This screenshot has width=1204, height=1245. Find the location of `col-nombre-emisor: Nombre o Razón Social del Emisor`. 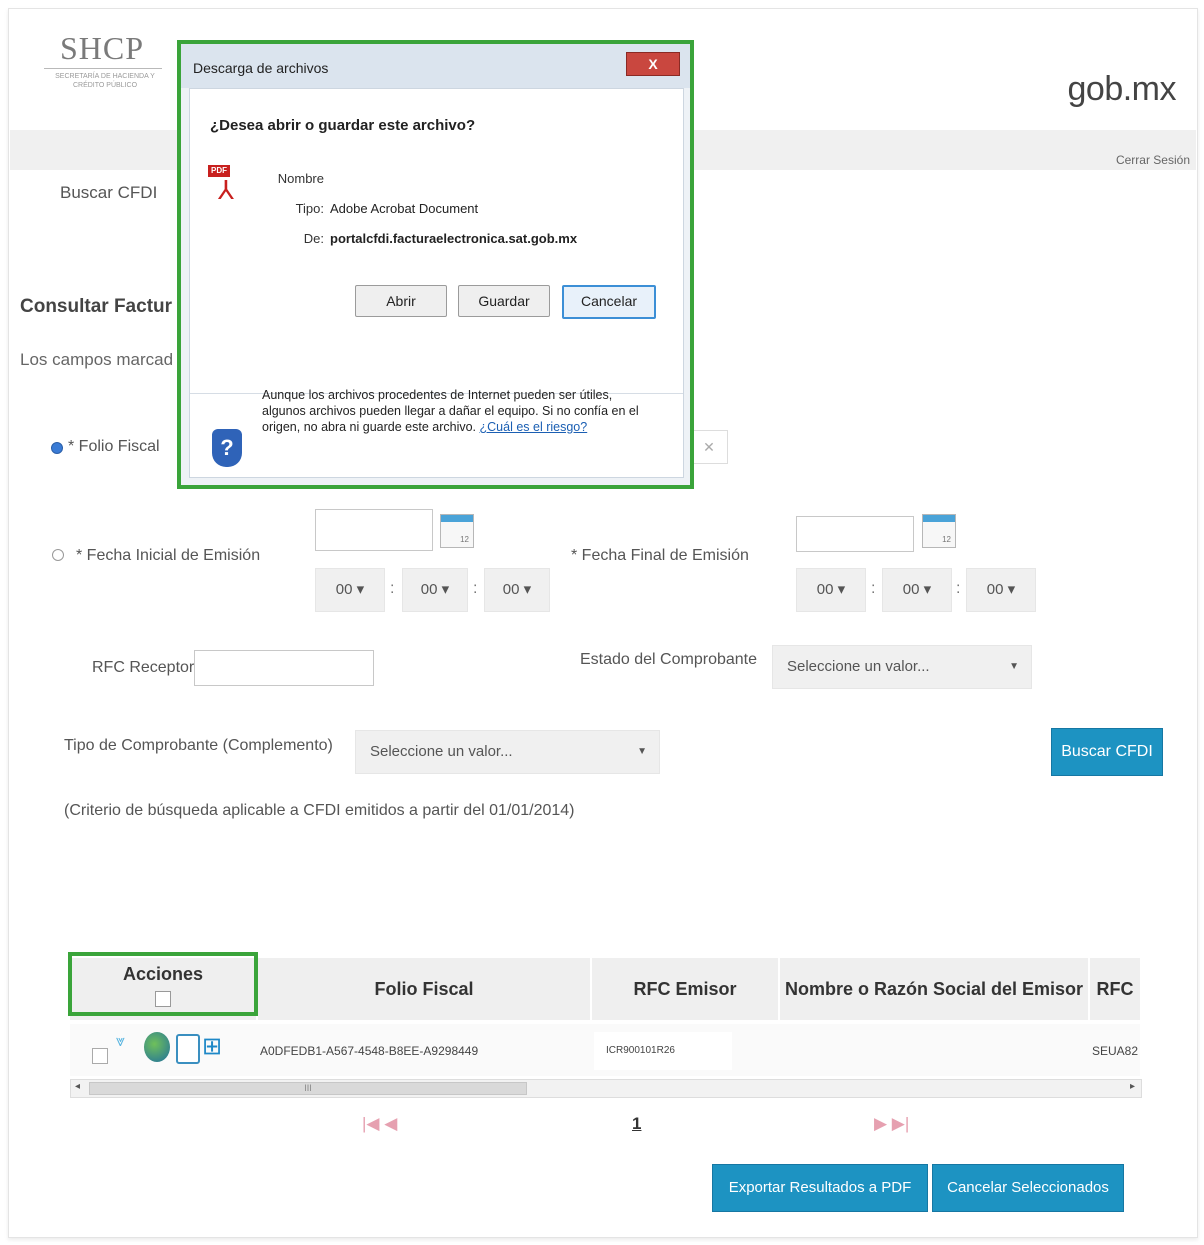

col-nombre-emisor: Nombre o Razón Social del Emisor is located at coordinates (934, 989).